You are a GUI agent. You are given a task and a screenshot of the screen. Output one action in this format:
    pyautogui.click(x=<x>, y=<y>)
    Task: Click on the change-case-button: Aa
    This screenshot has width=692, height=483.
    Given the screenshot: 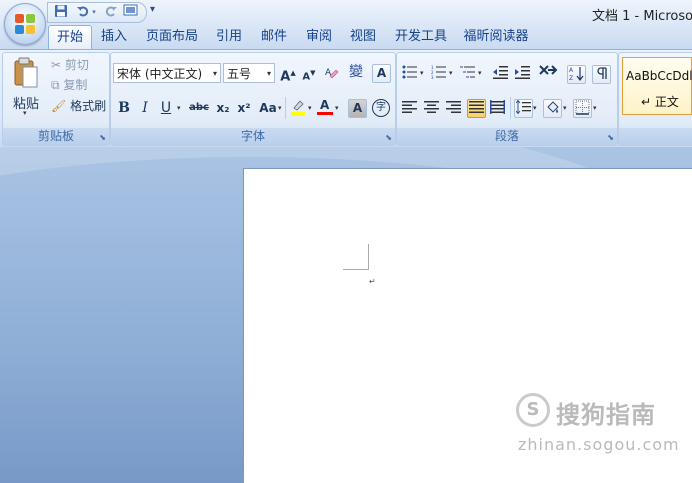 What is the action you would take?
    pyautogui.click(x=268, y=108)
    